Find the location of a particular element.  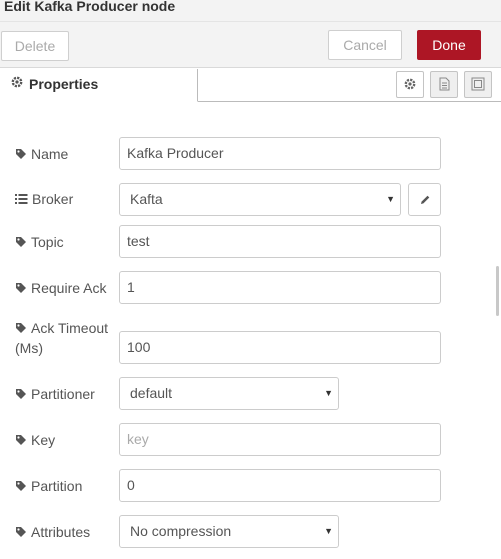

delete-button: Delete is located at coordinates (35, 46).